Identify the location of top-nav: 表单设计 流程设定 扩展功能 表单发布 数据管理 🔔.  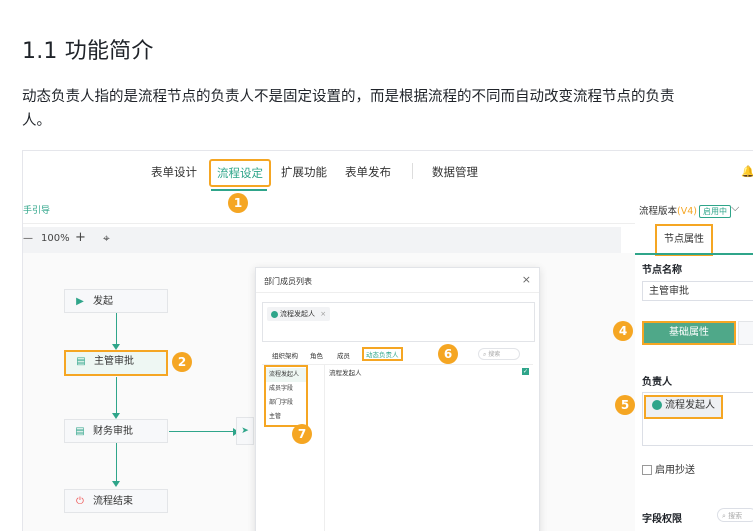
(388, 171).